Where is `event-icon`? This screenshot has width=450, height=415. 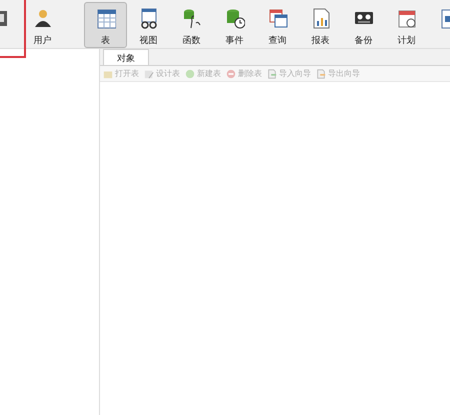 event-icon is located at coordinates (234, 18).